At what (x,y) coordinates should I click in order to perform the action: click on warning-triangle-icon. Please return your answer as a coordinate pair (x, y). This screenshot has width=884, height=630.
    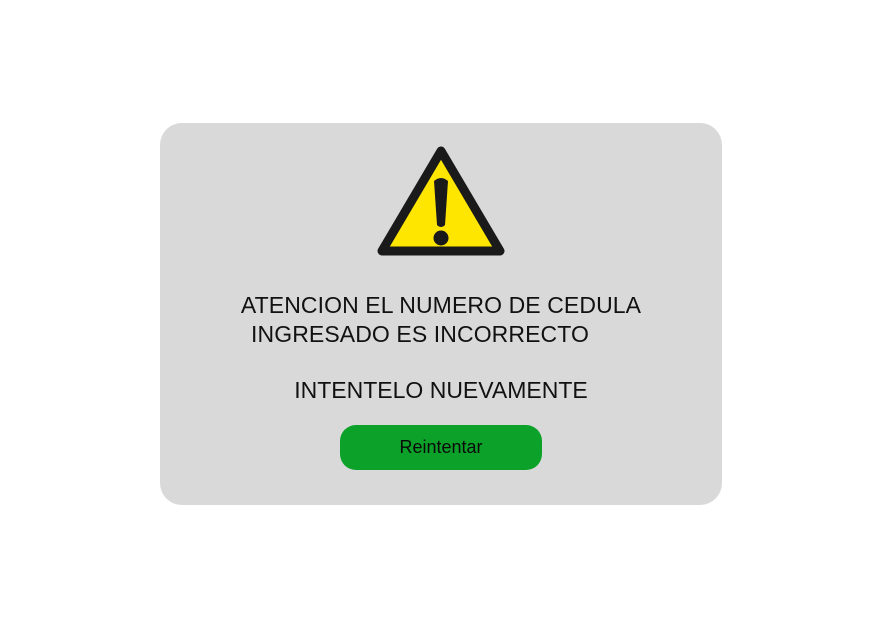
    Looking at the image, I should click on (441, 201).